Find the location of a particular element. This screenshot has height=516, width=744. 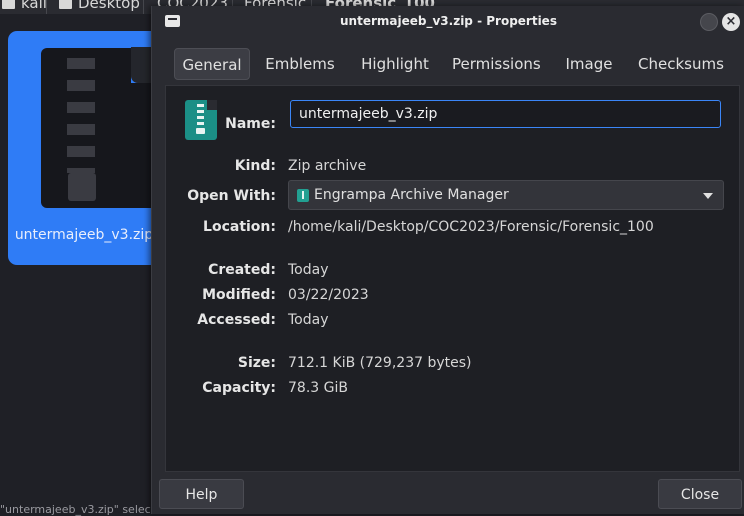

open-with-select: Engrampa Archive Manager is located at coordinates (506, 195).